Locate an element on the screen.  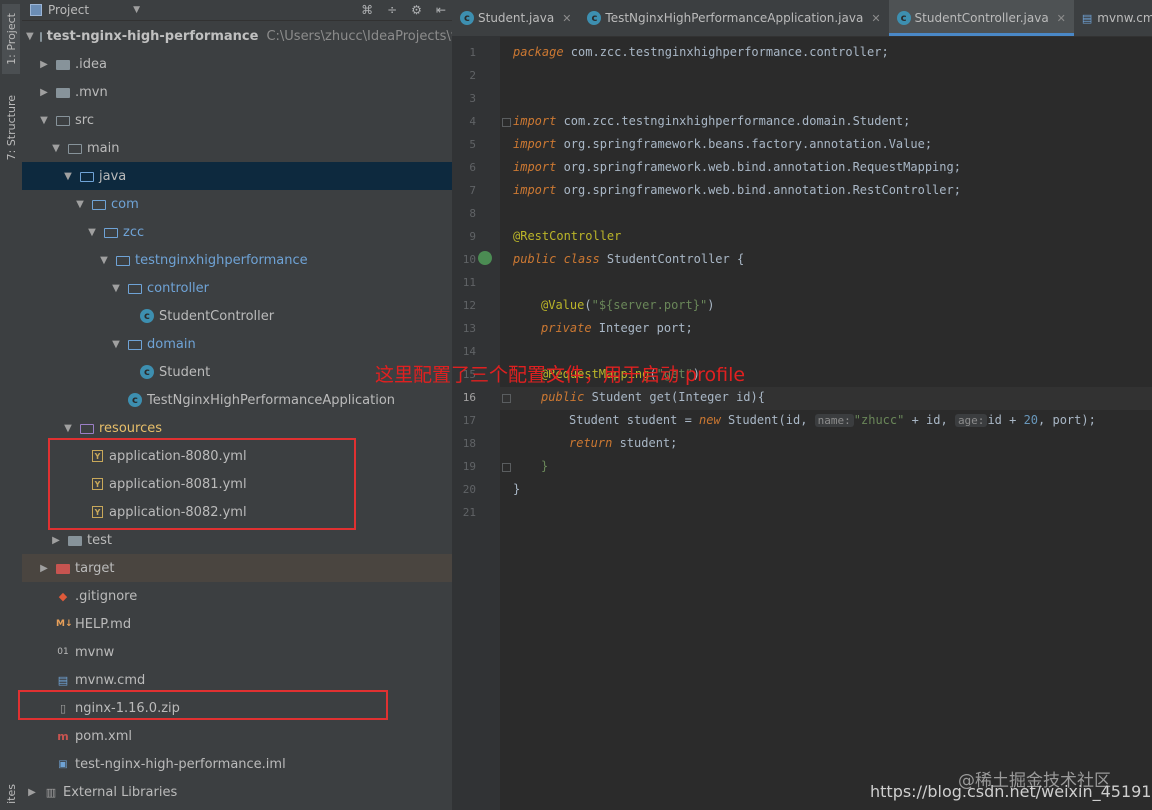
collapse-all-icon: ⌘ is located at coordinates (367, 10).